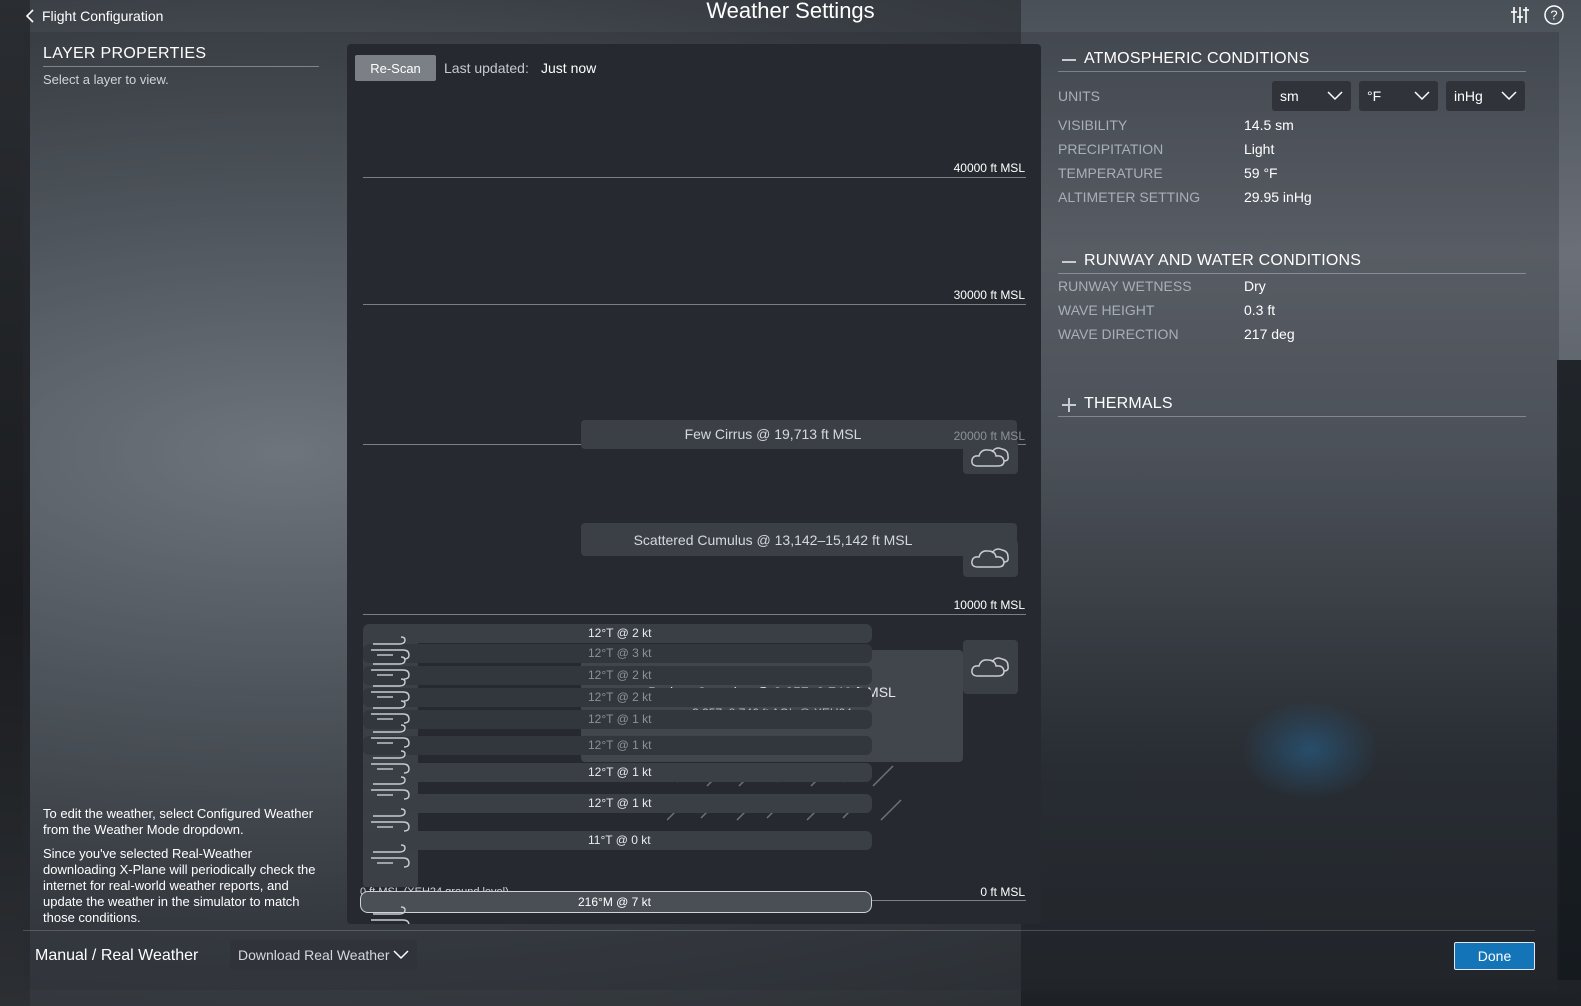 This screenshot has height=1006, width=1581. I want to click on expand-icon-vertical, so click(1069, 405).